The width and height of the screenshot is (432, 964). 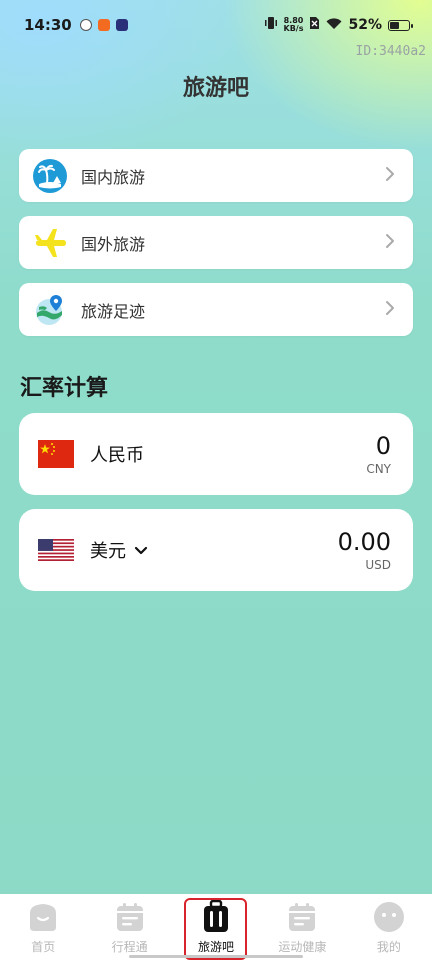 I want to click on tab-label: 首页, so click(x=43, y=947).